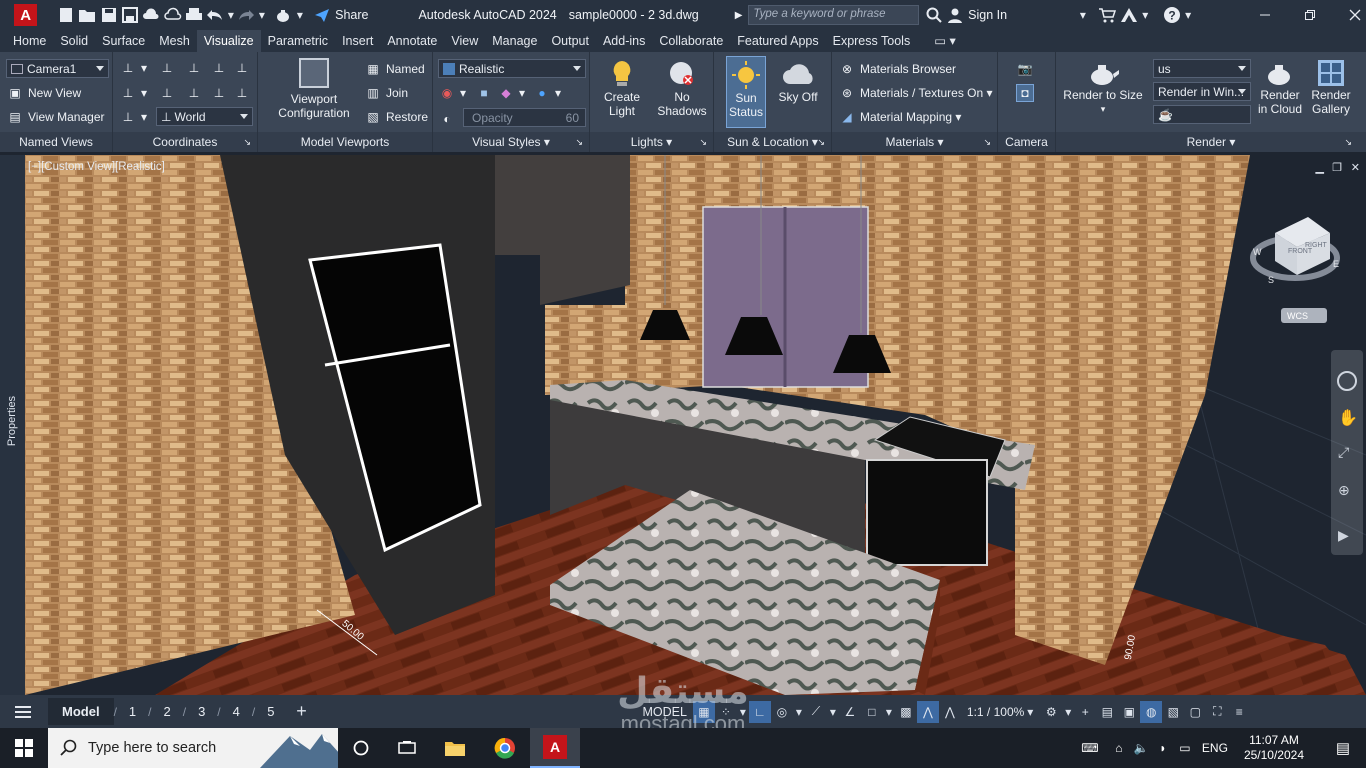 Image resolution: width=1366 pixels, height=768 pixels. I want to click on tab-add-ins: Add-ins, so click(624, 41).